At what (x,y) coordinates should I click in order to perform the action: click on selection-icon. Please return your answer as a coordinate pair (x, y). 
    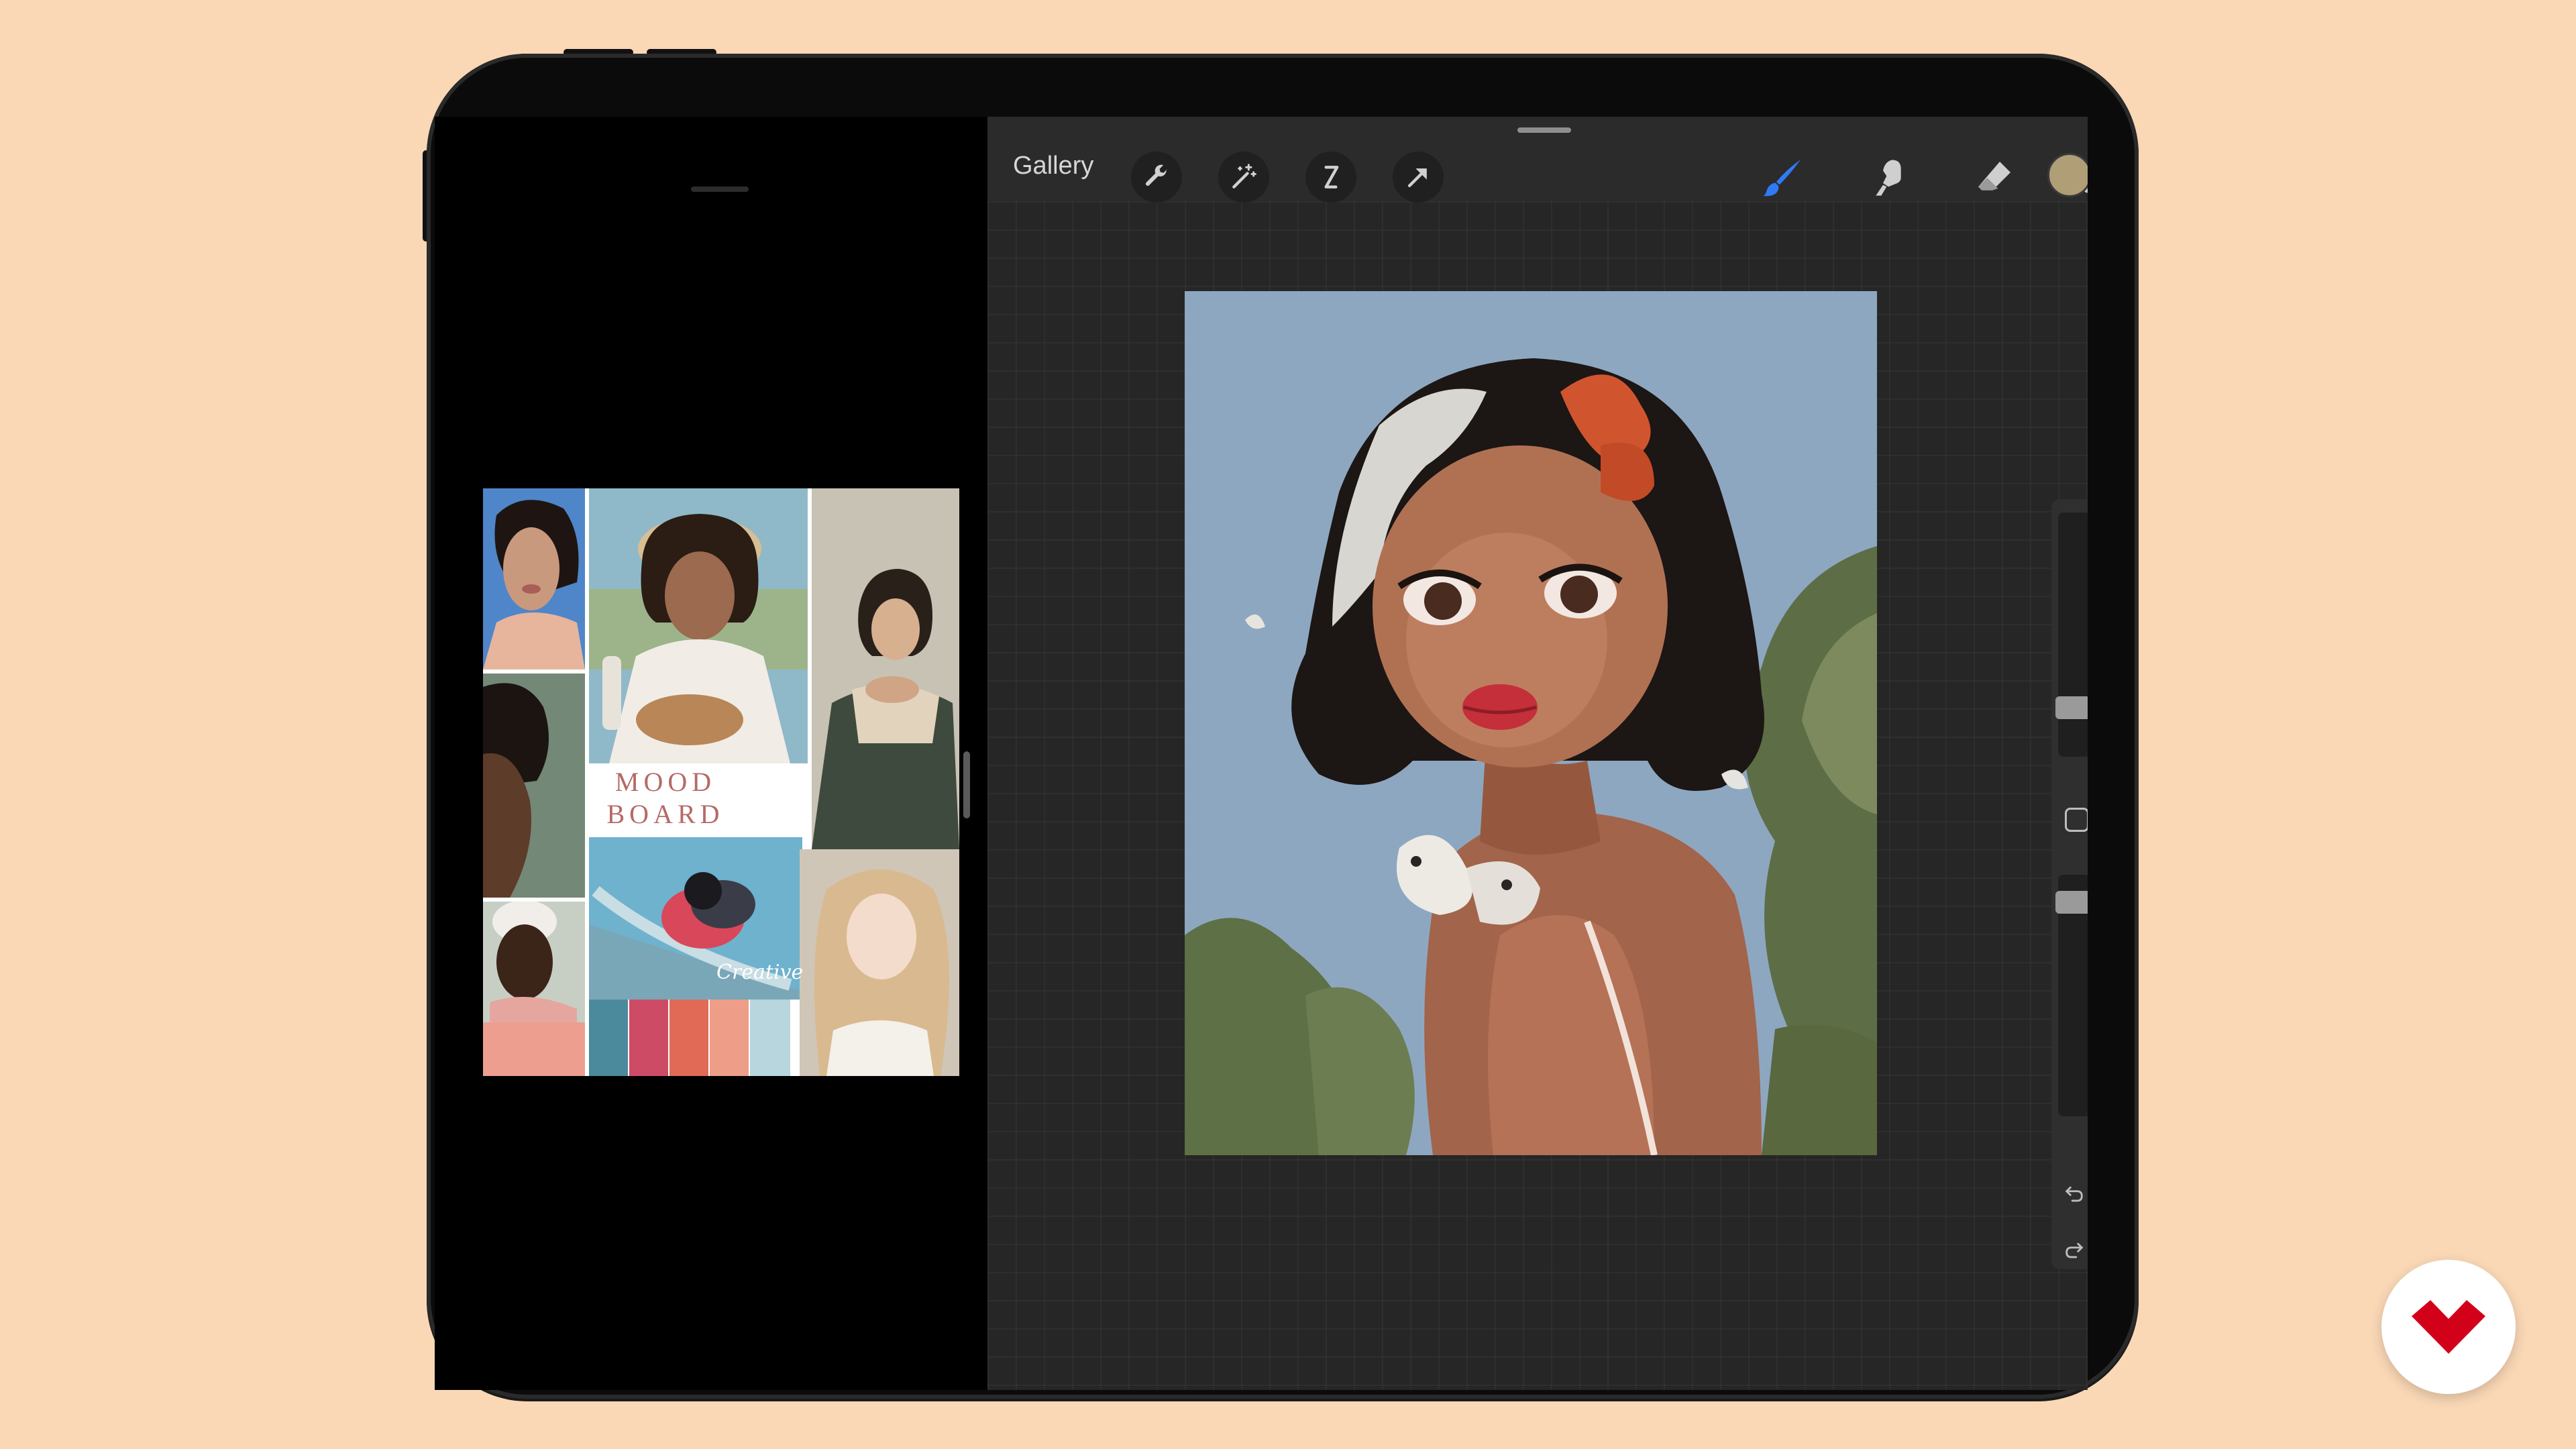
    Looking at the image, I should click on (1331, 177).